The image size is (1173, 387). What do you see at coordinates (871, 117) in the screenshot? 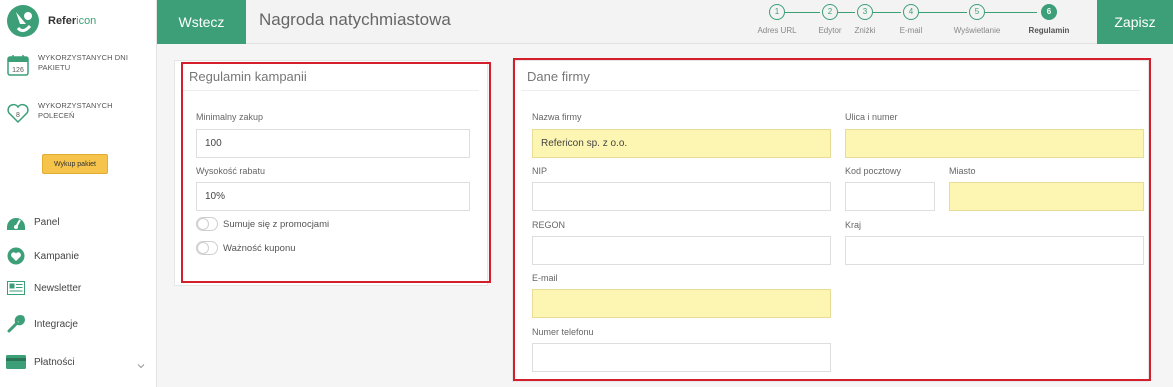
I see `street-label: Ulica i numer` at bounding box center [871, 117].